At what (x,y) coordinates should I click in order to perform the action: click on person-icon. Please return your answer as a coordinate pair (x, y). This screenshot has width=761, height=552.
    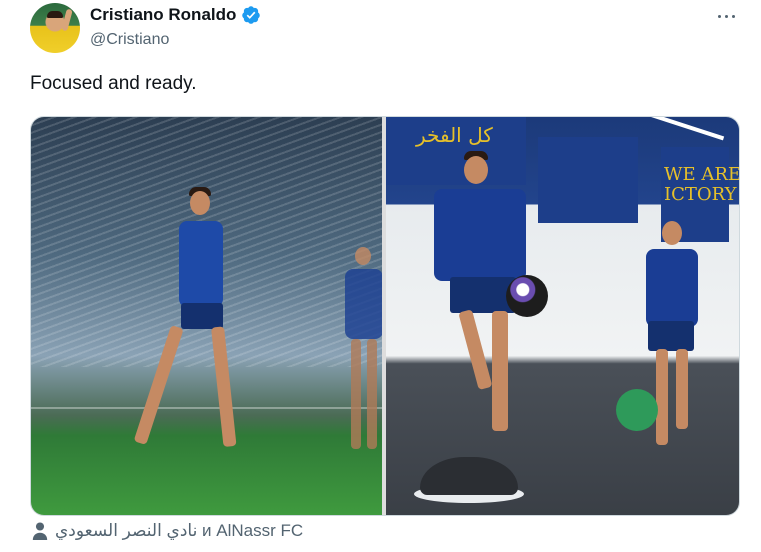
    Looking at the image, I should click on (40, 531).